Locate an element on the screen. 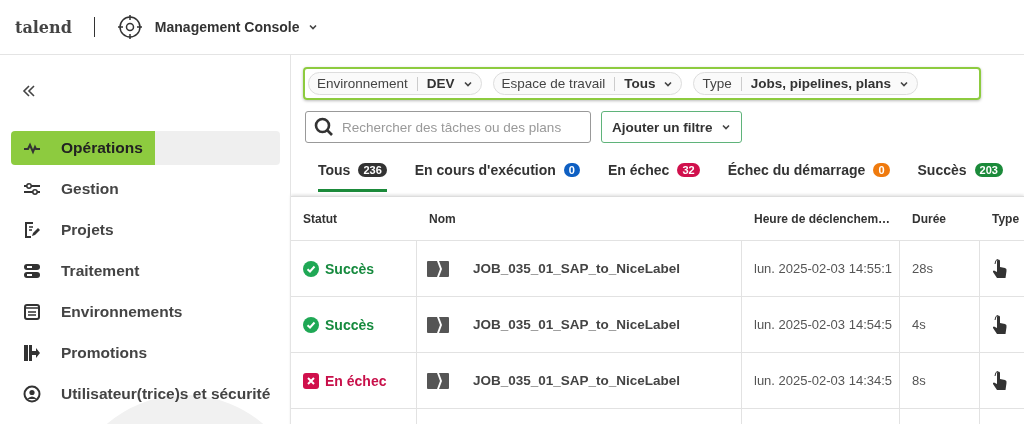  duration: 8s is located at coordinates (919, 380).